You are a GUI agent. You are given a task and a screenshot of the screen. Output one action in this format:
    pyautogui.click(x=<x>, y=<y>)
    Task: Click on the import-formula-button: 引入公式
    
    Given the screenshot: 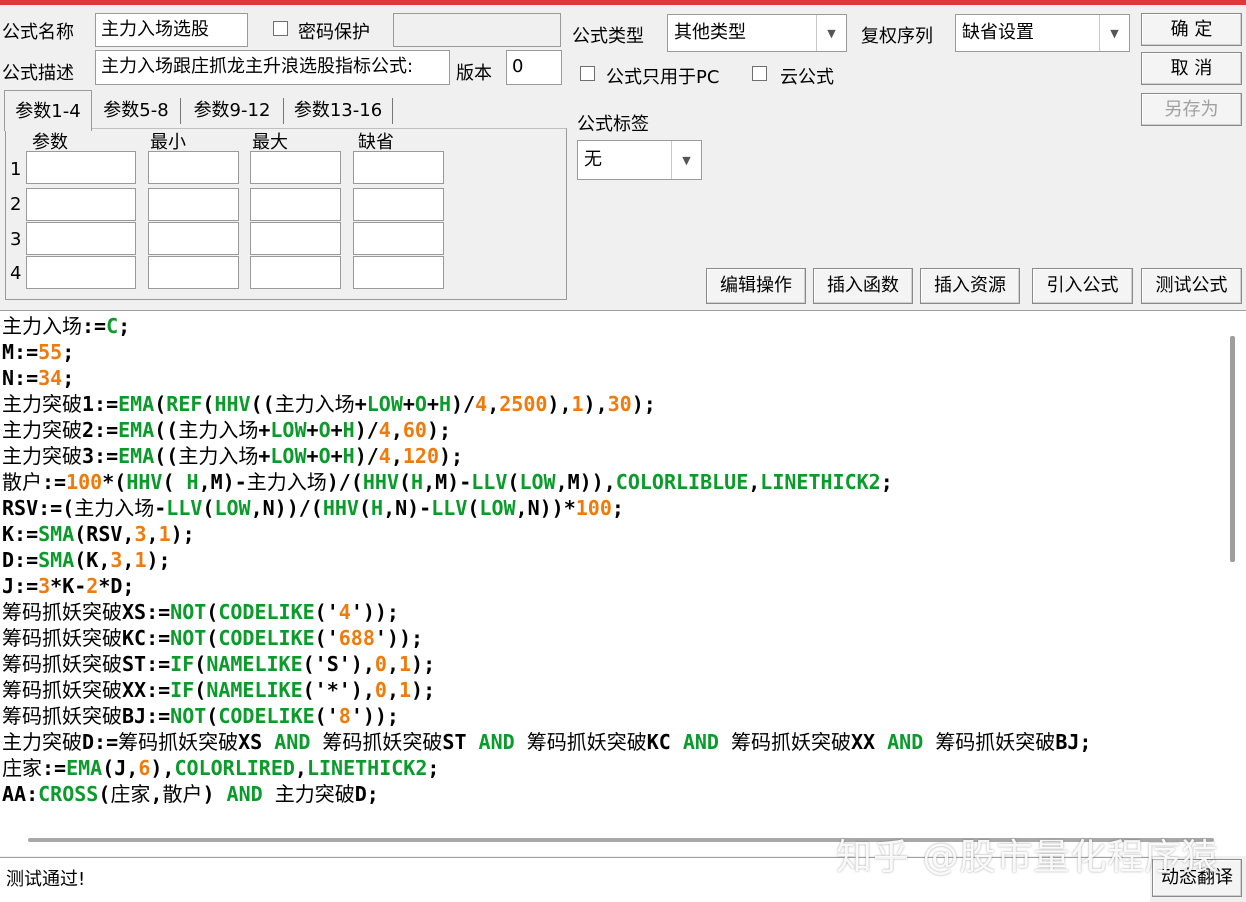 What is the action you would take?
    pyautogui.click(x=1082, y=286)
    